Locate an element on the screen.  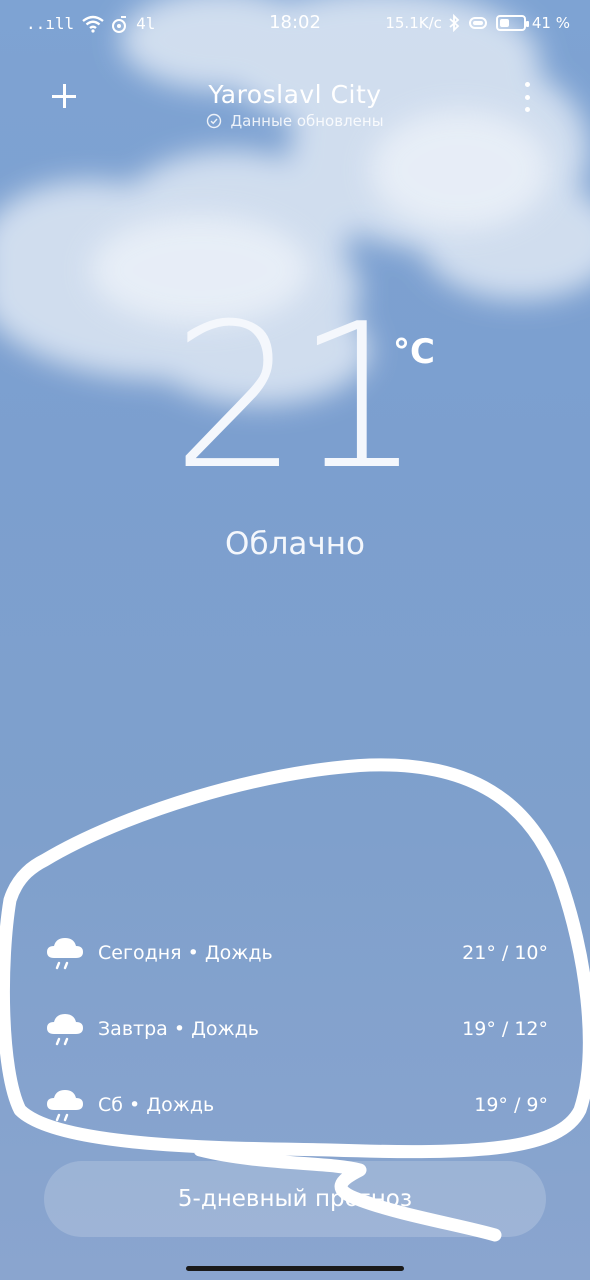
forecast-label: Завтра • Дождь is located at coordinates (178, 1029).